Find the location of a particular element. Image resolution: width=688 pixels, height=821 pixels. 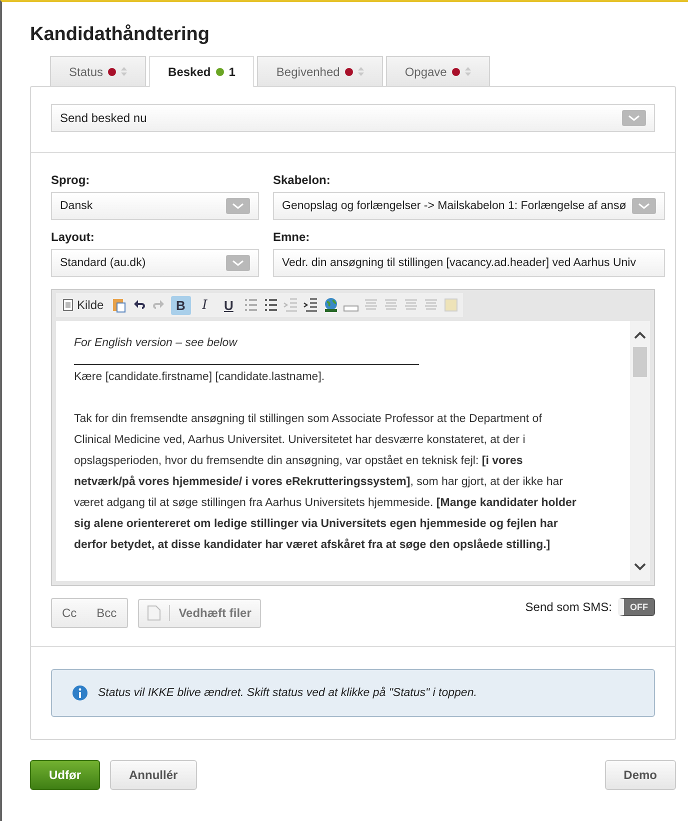

bcc-button: Bcc is located at coordinates (106, 613).